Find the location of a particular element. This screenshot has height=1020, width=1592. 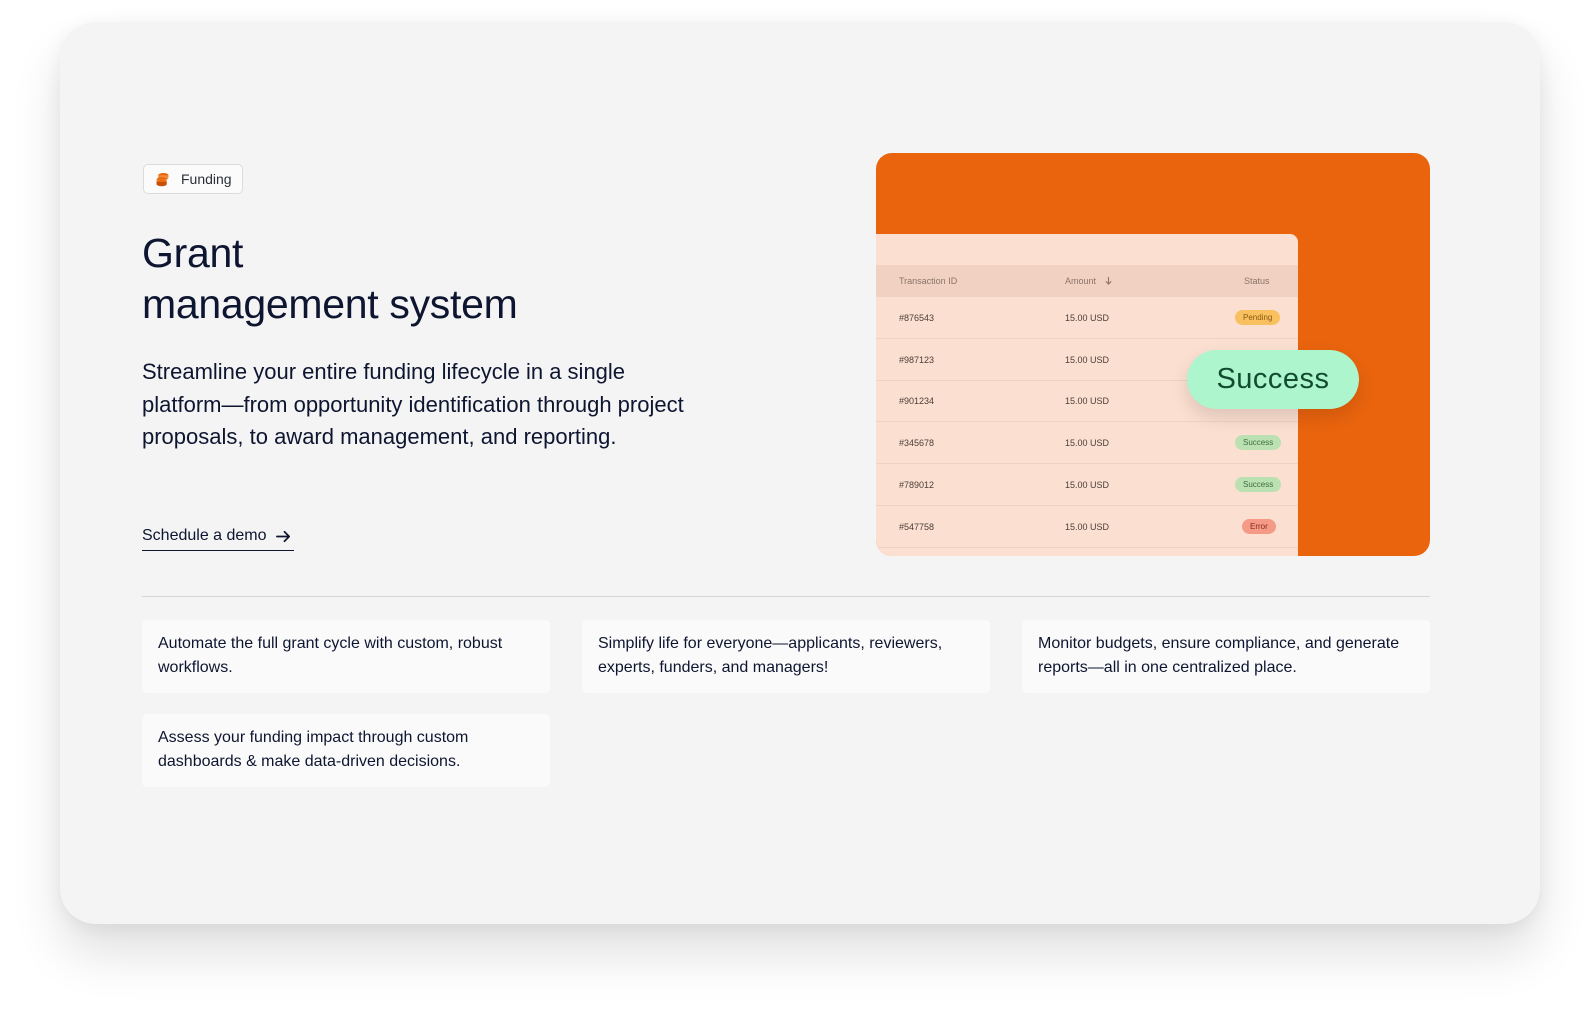

schedule-demo-label: Schedule a demo is located at coordinates (204, 535).